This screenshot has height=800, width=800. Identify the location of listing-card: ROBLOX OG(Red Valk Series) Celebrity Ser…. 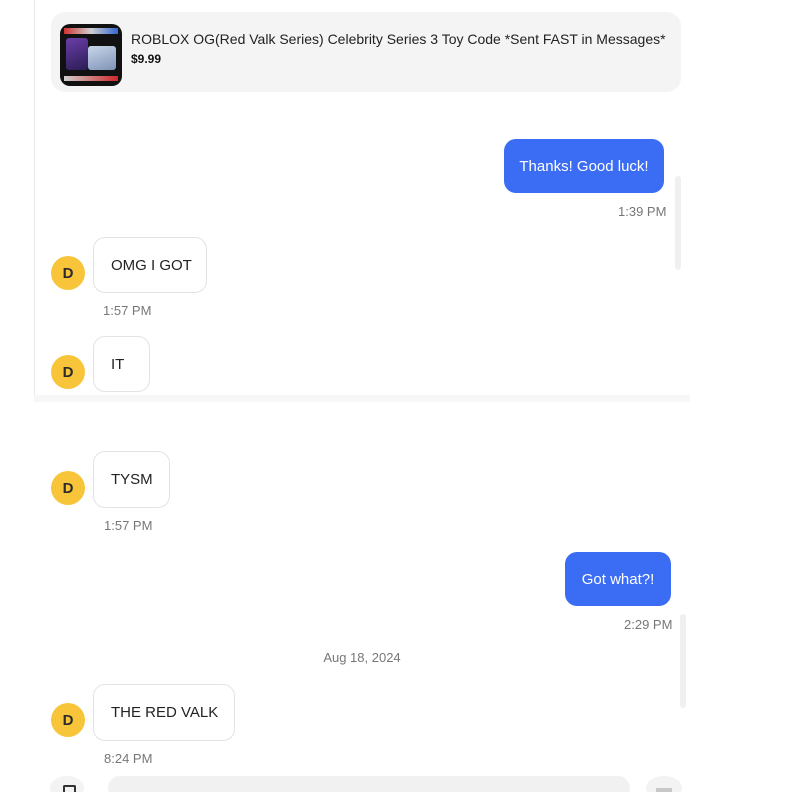
(366, 52).